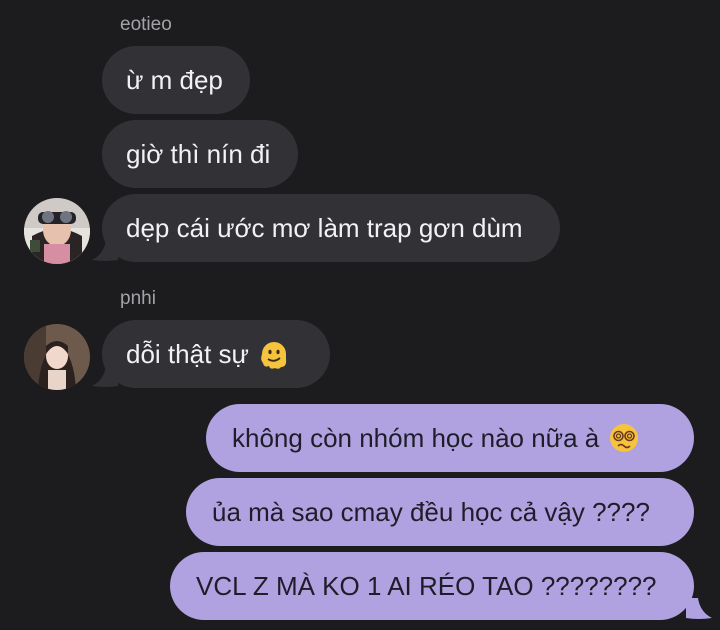 This screenshot has width=720, height=630. What do you see at coordinates (416, 437) in the screenshot?
I see `message-text: không còn nhóm học nào nữa à` at bounding box center [416, 437].